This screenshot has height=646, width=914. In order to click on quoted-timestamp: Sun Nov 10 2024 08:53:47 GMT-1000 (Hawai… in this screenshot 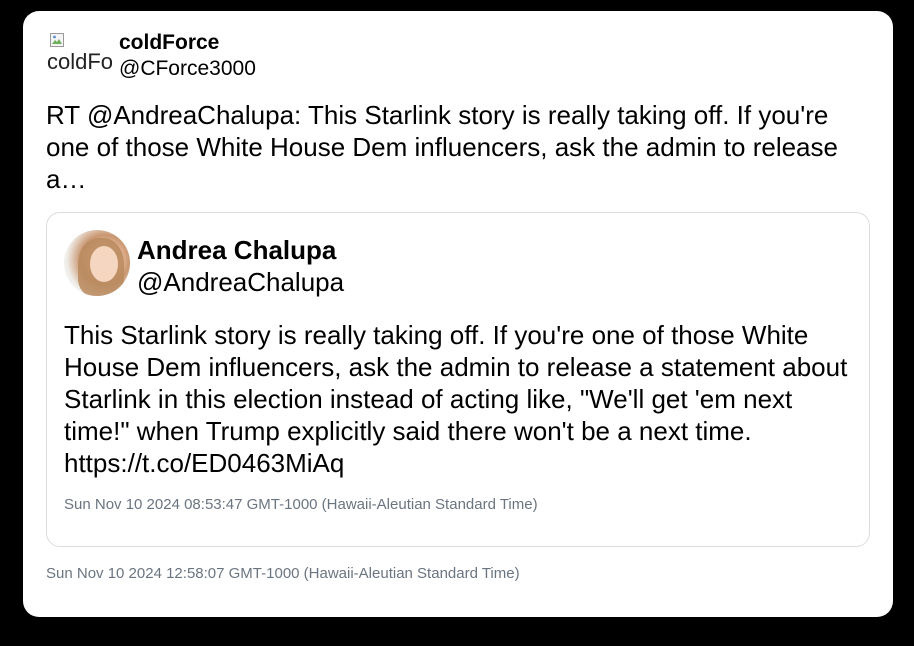, I will do `click(301, 504)`.